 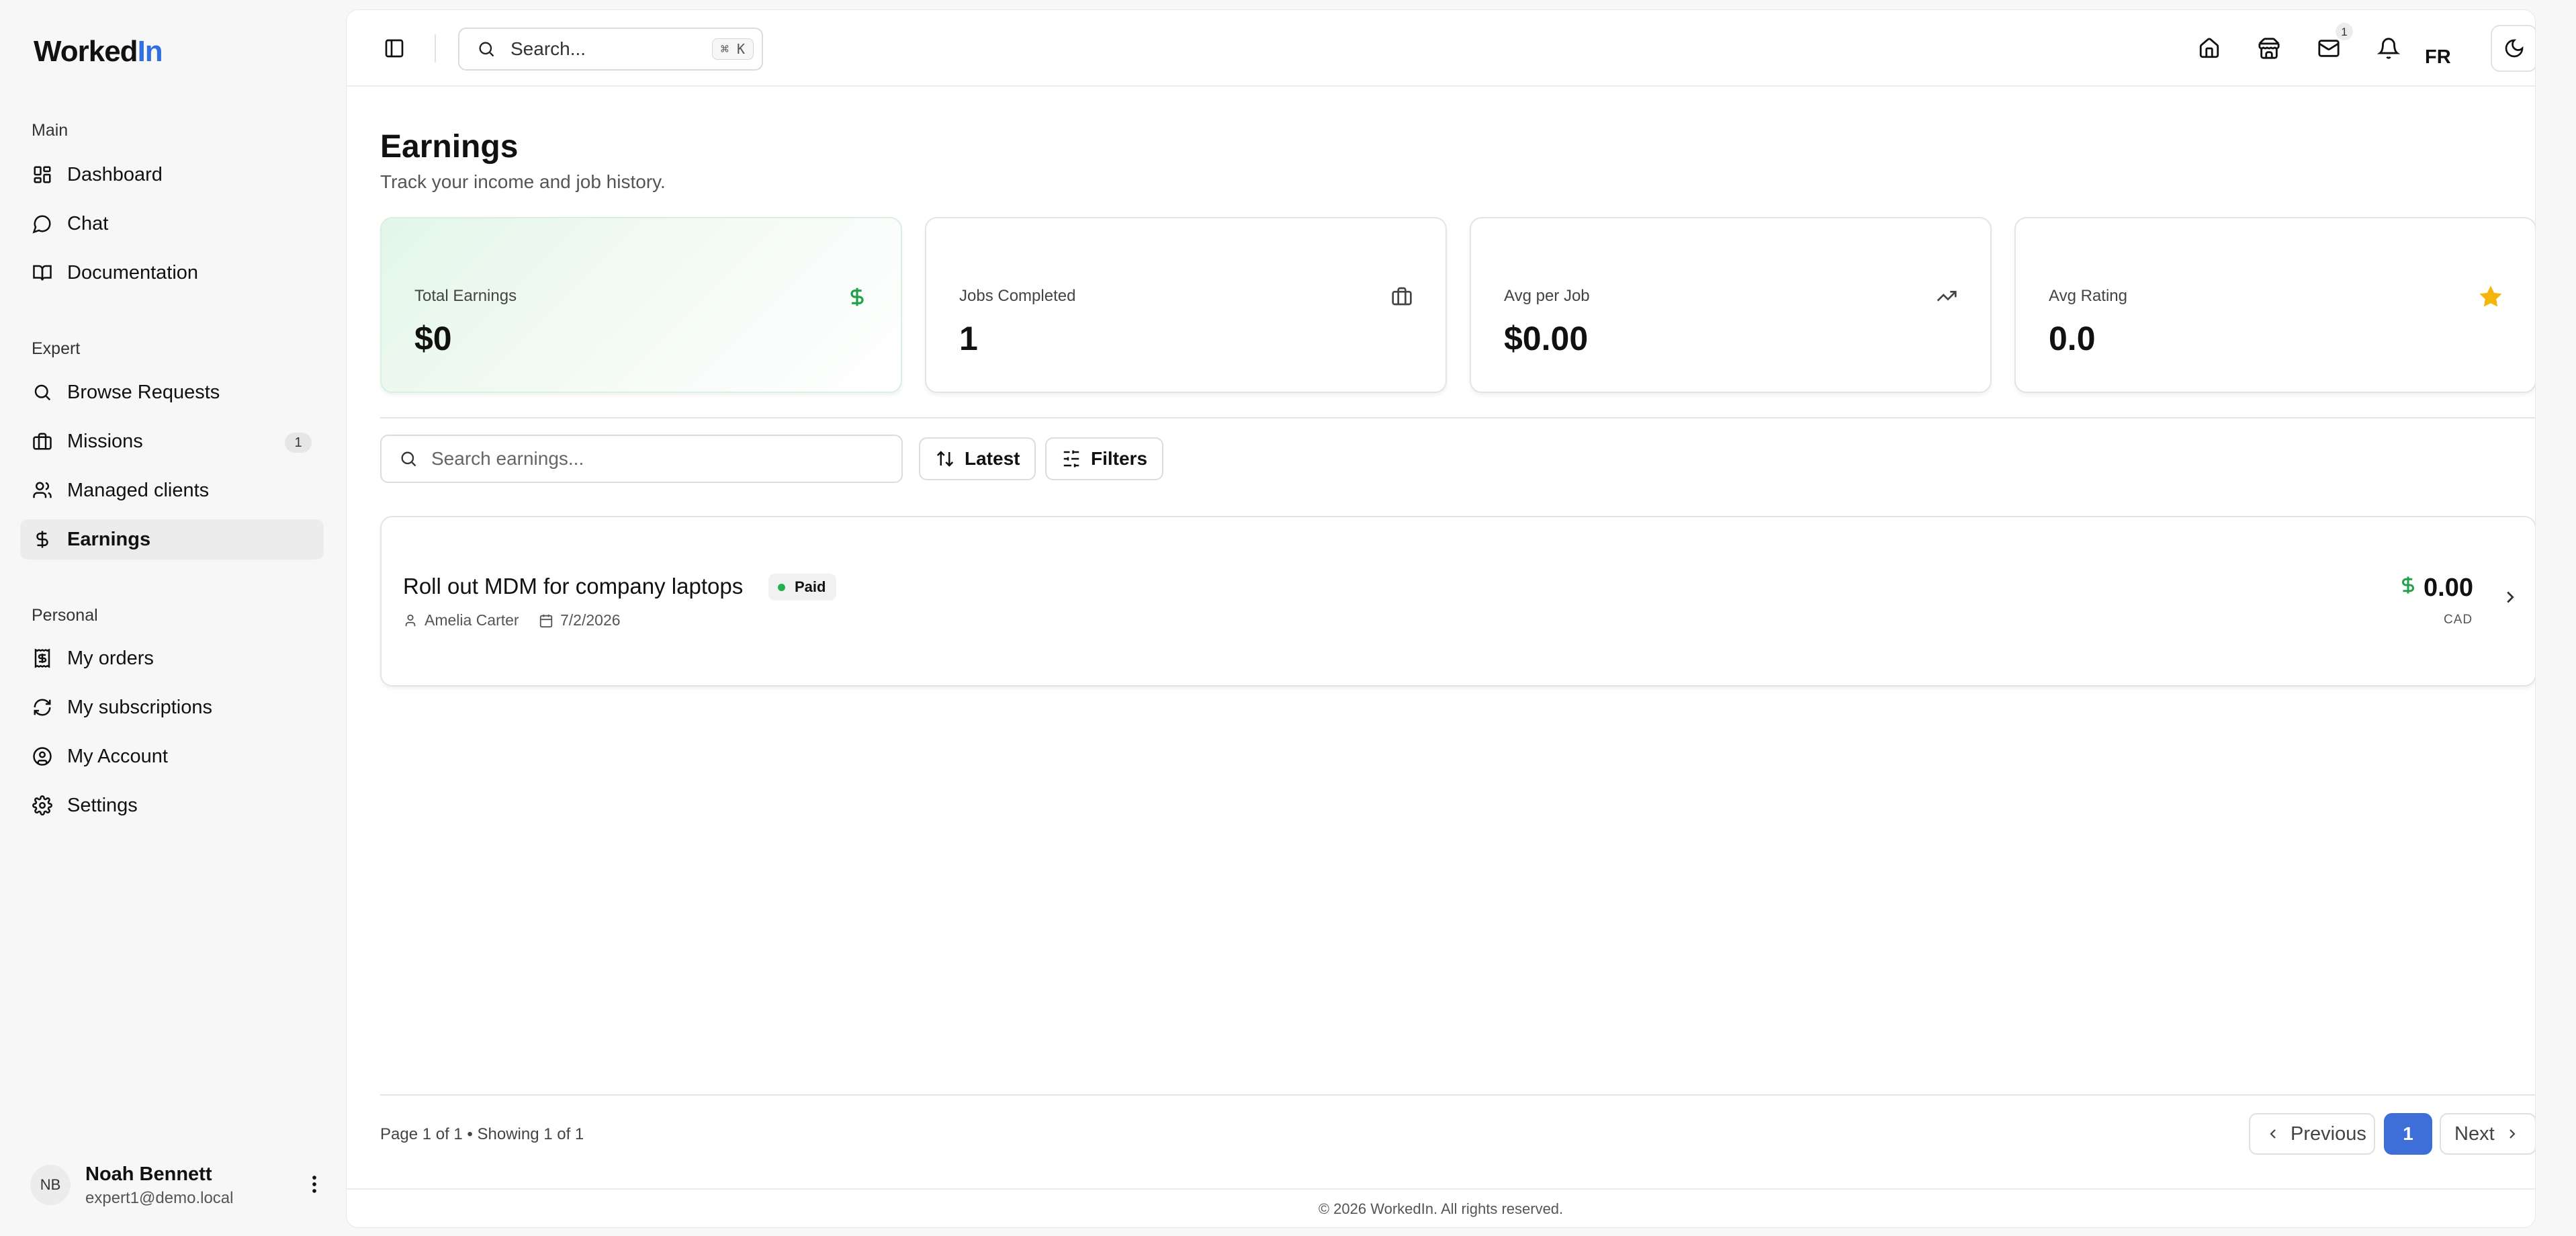 What do you see at coordinates (436, 48) in the screenshot?
I see `divider` at bounding box center [436, 48].